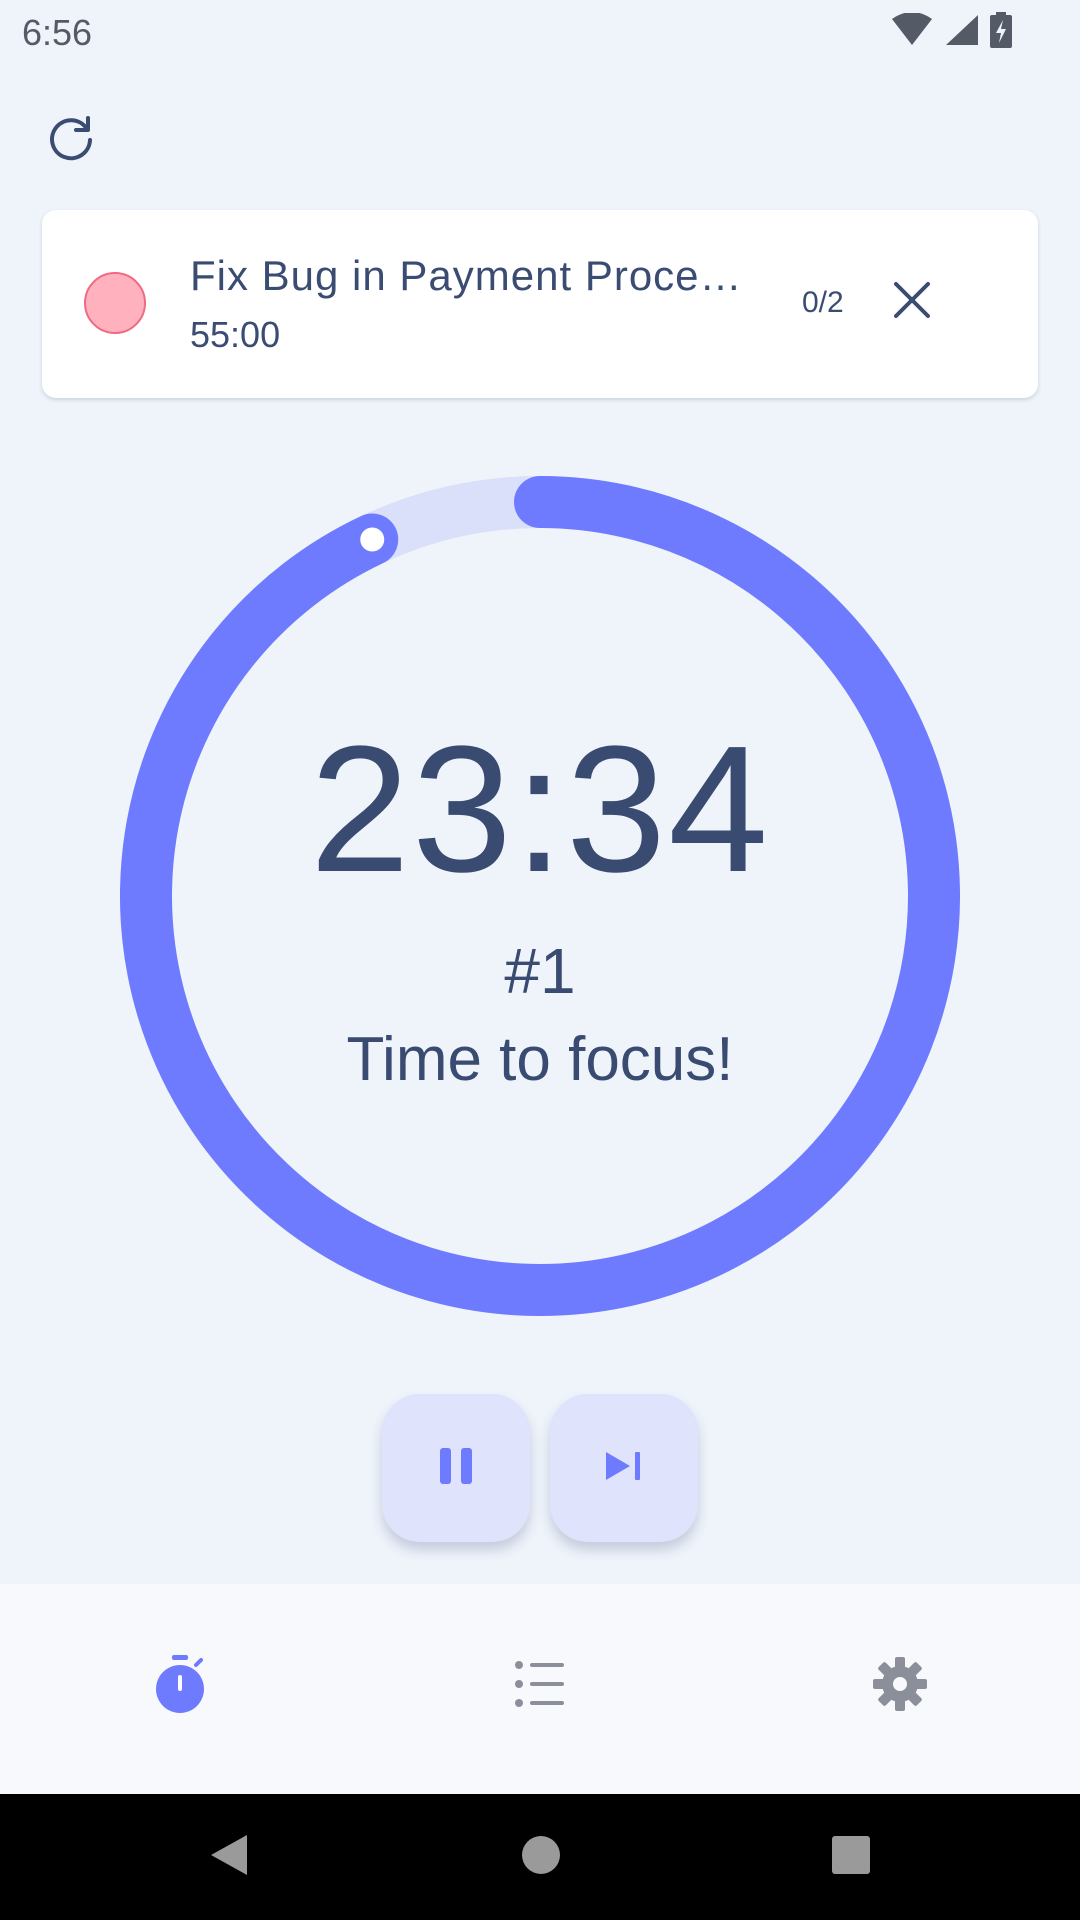 Image resolution: width=1080 pixels, height=1920 pixels. Describe the element at coordinates (57, 32) in the screenshot. I see `status-time: 6:56` at that location.